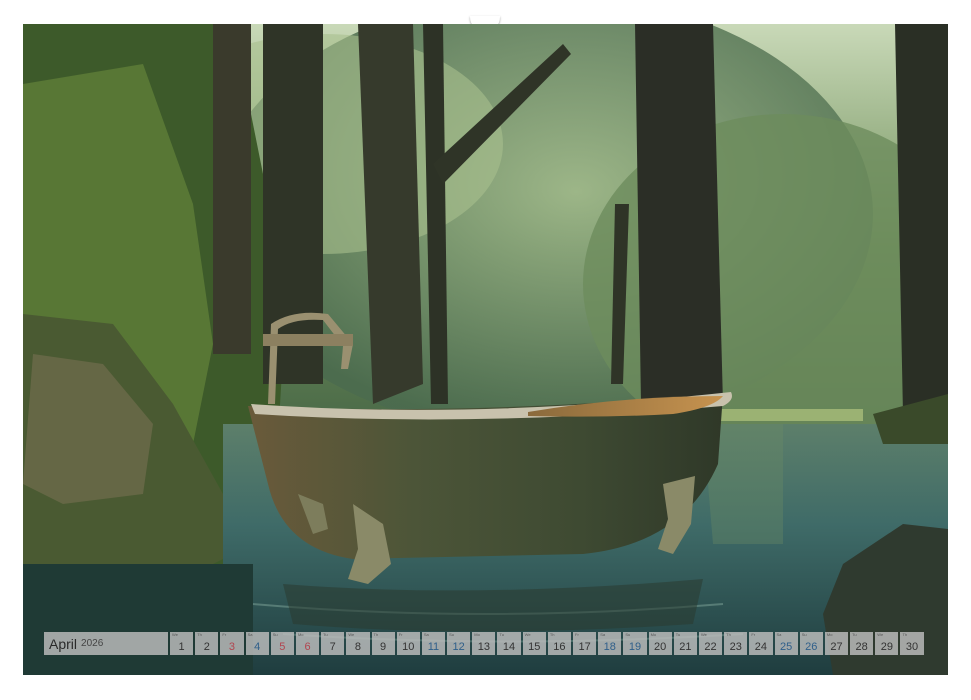 Image resolution: width=971 pixels, height=700 pixels. I want to click on day-cell: Th 9, so click(383, 643).